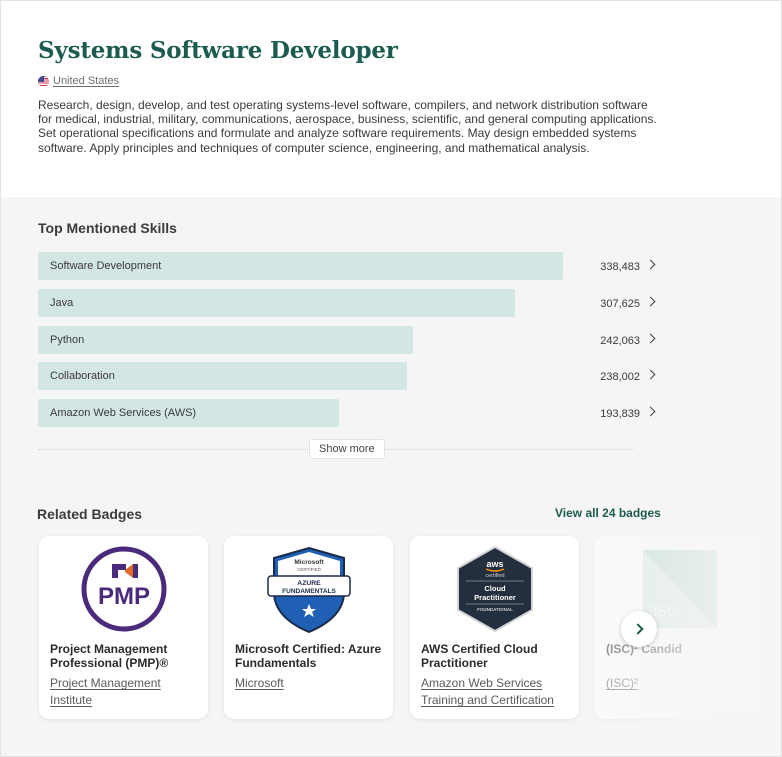  I want to click on pmp-logo-icon: PMP, so click(124, 589).